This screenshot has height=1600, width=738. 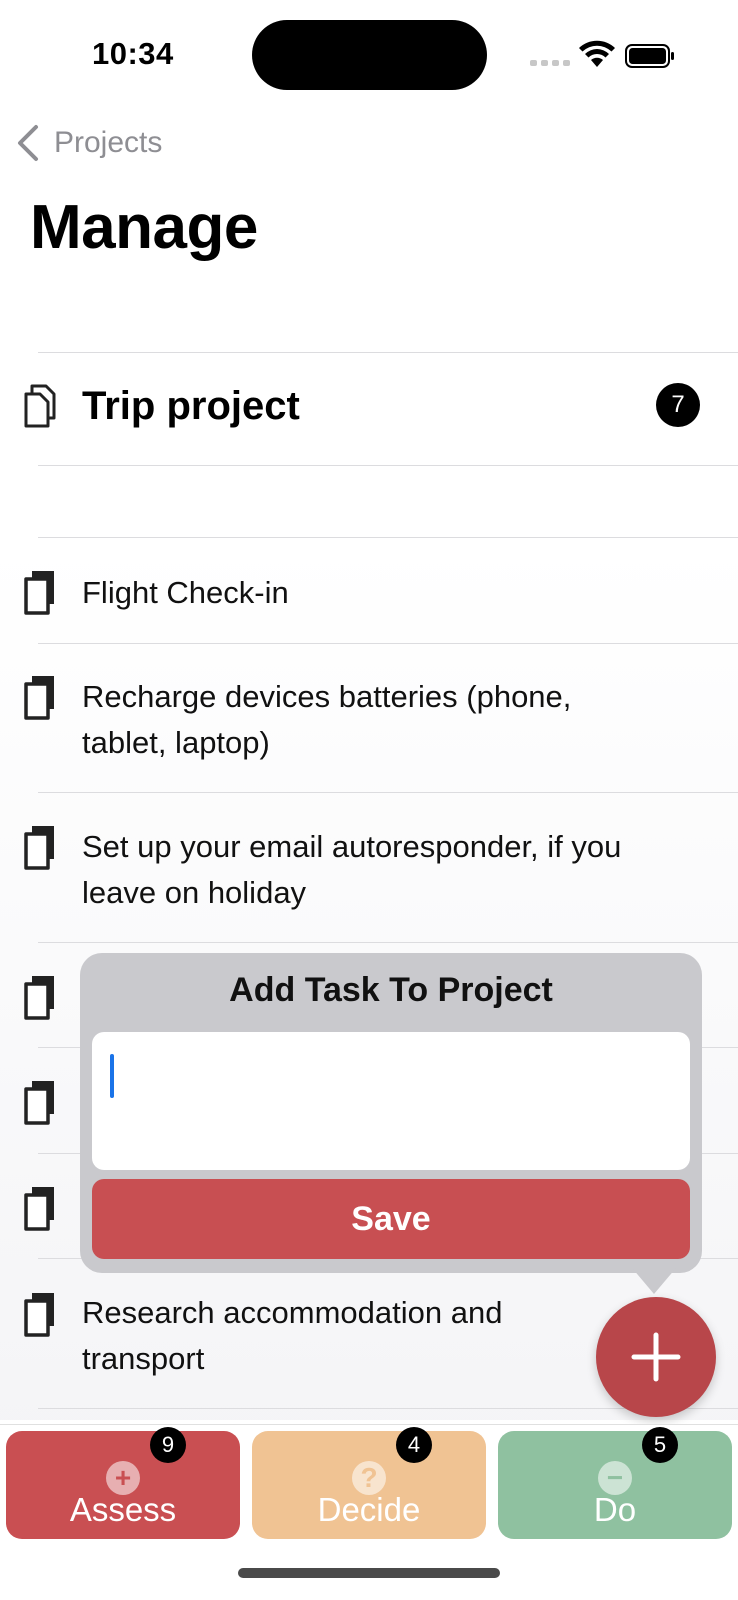 What do you see at coordinates (678, 405) in the screenshot?
I see `task-count-badge: 7` at bounding box center [678, 405].